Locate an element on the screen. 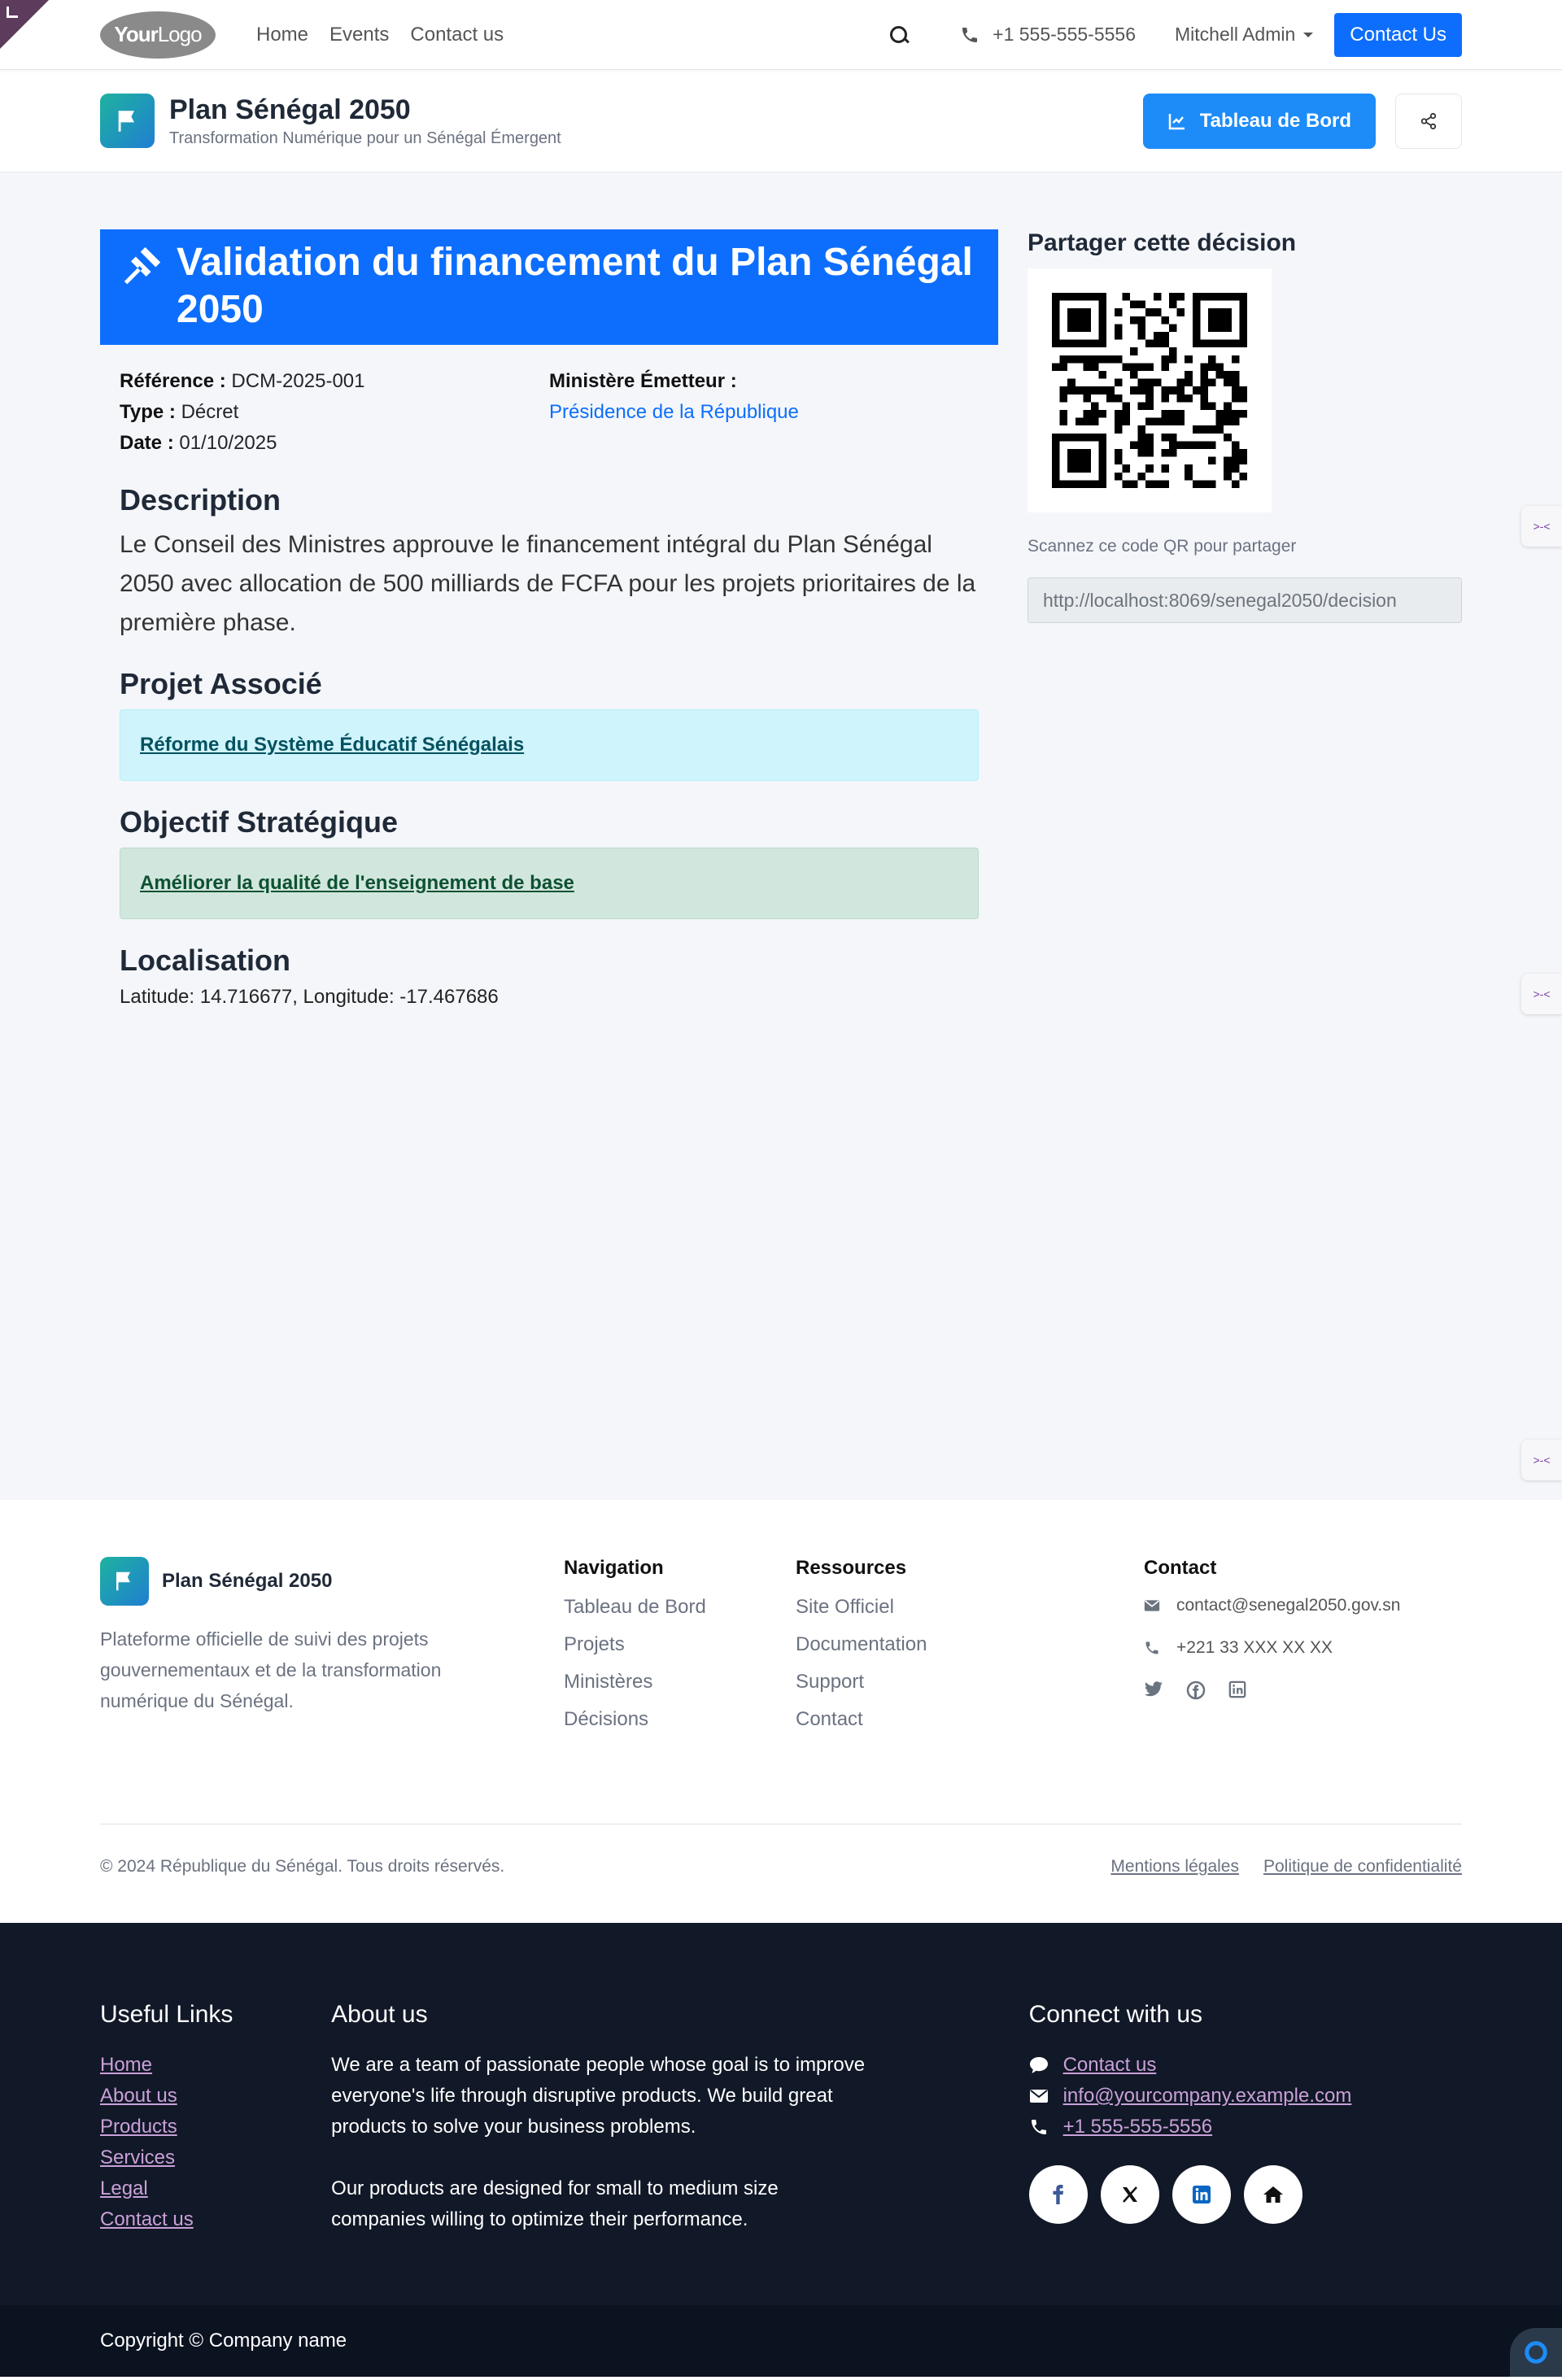 This screenshot has height=2380, width=1562. linkedin-button is located at coordinates (1201, 2195).